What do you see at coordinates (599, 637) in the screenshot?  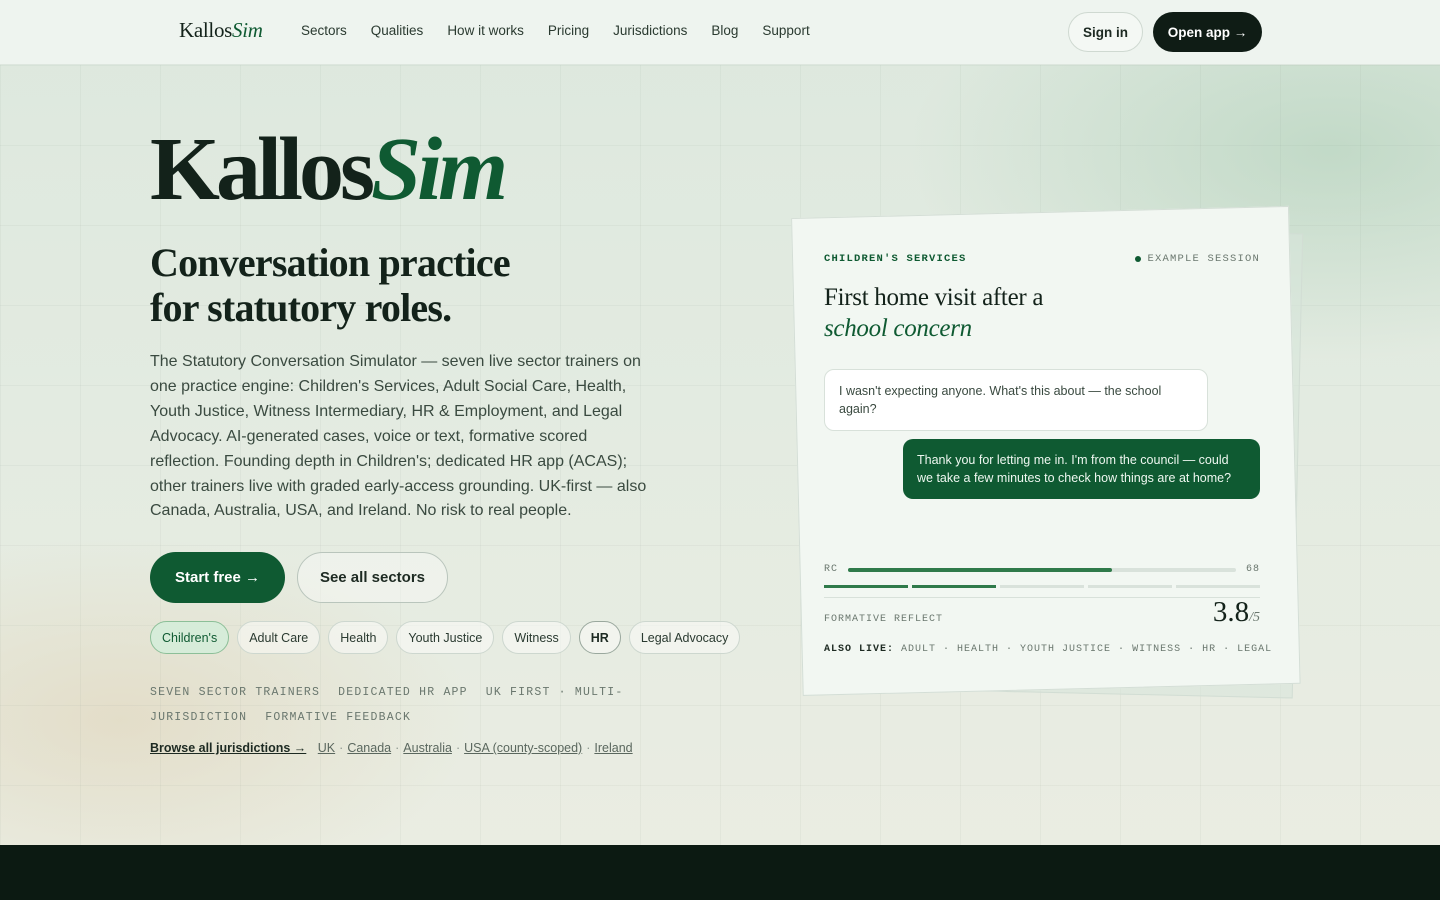 I see `chip-hr: HR` at bounding box center [599, 637].